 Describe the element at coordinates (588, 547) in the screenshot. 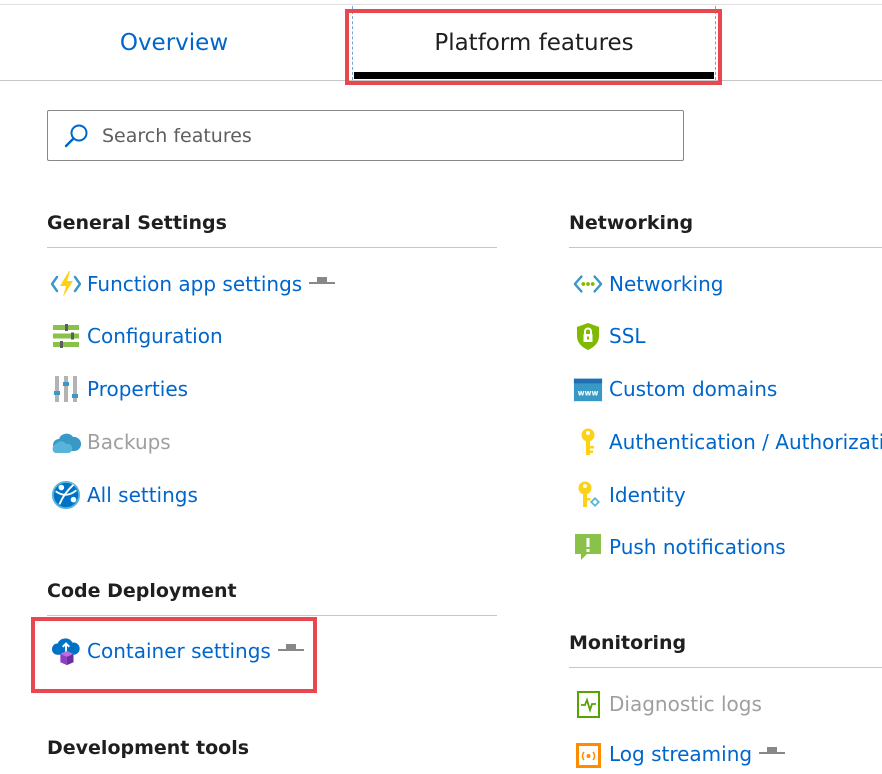

I see `push-notification-icon` at that location.